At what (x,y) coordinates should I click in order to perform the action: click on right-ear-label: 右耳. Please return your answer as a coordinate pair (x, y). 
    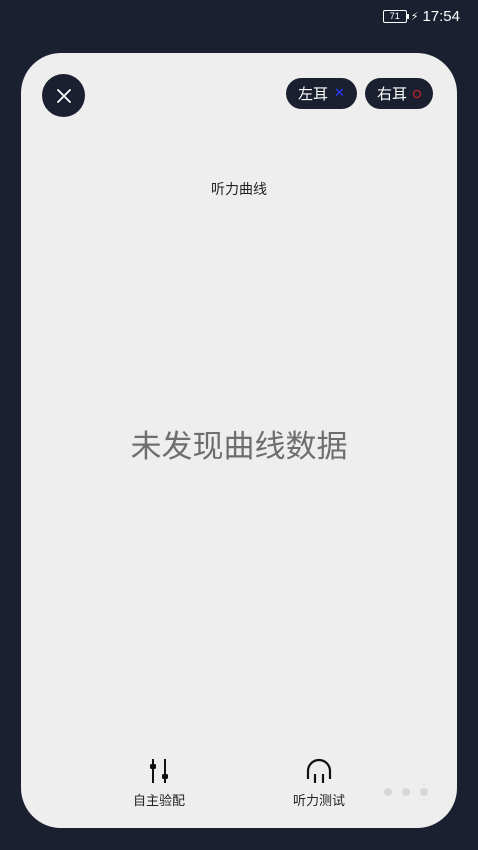
    Looking at the image, I should click on (392, 94).